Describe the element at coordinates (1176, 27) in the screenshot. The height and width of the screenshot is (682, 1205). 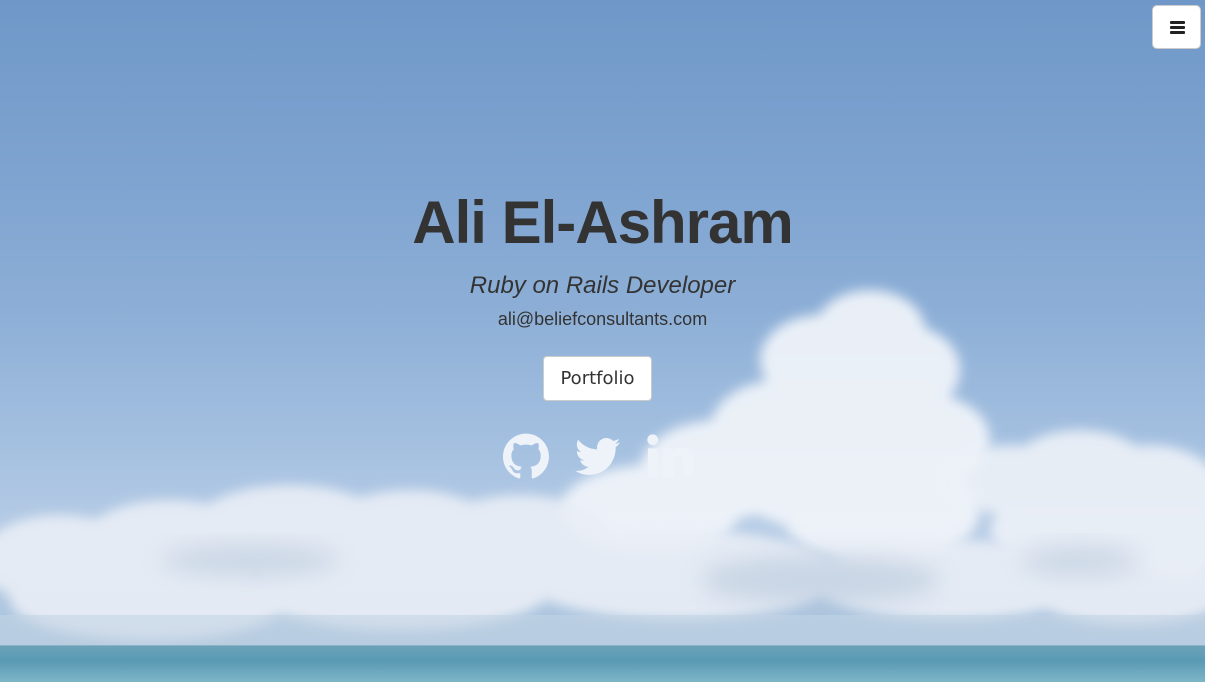
I see `menu-toggle-button` at that location.